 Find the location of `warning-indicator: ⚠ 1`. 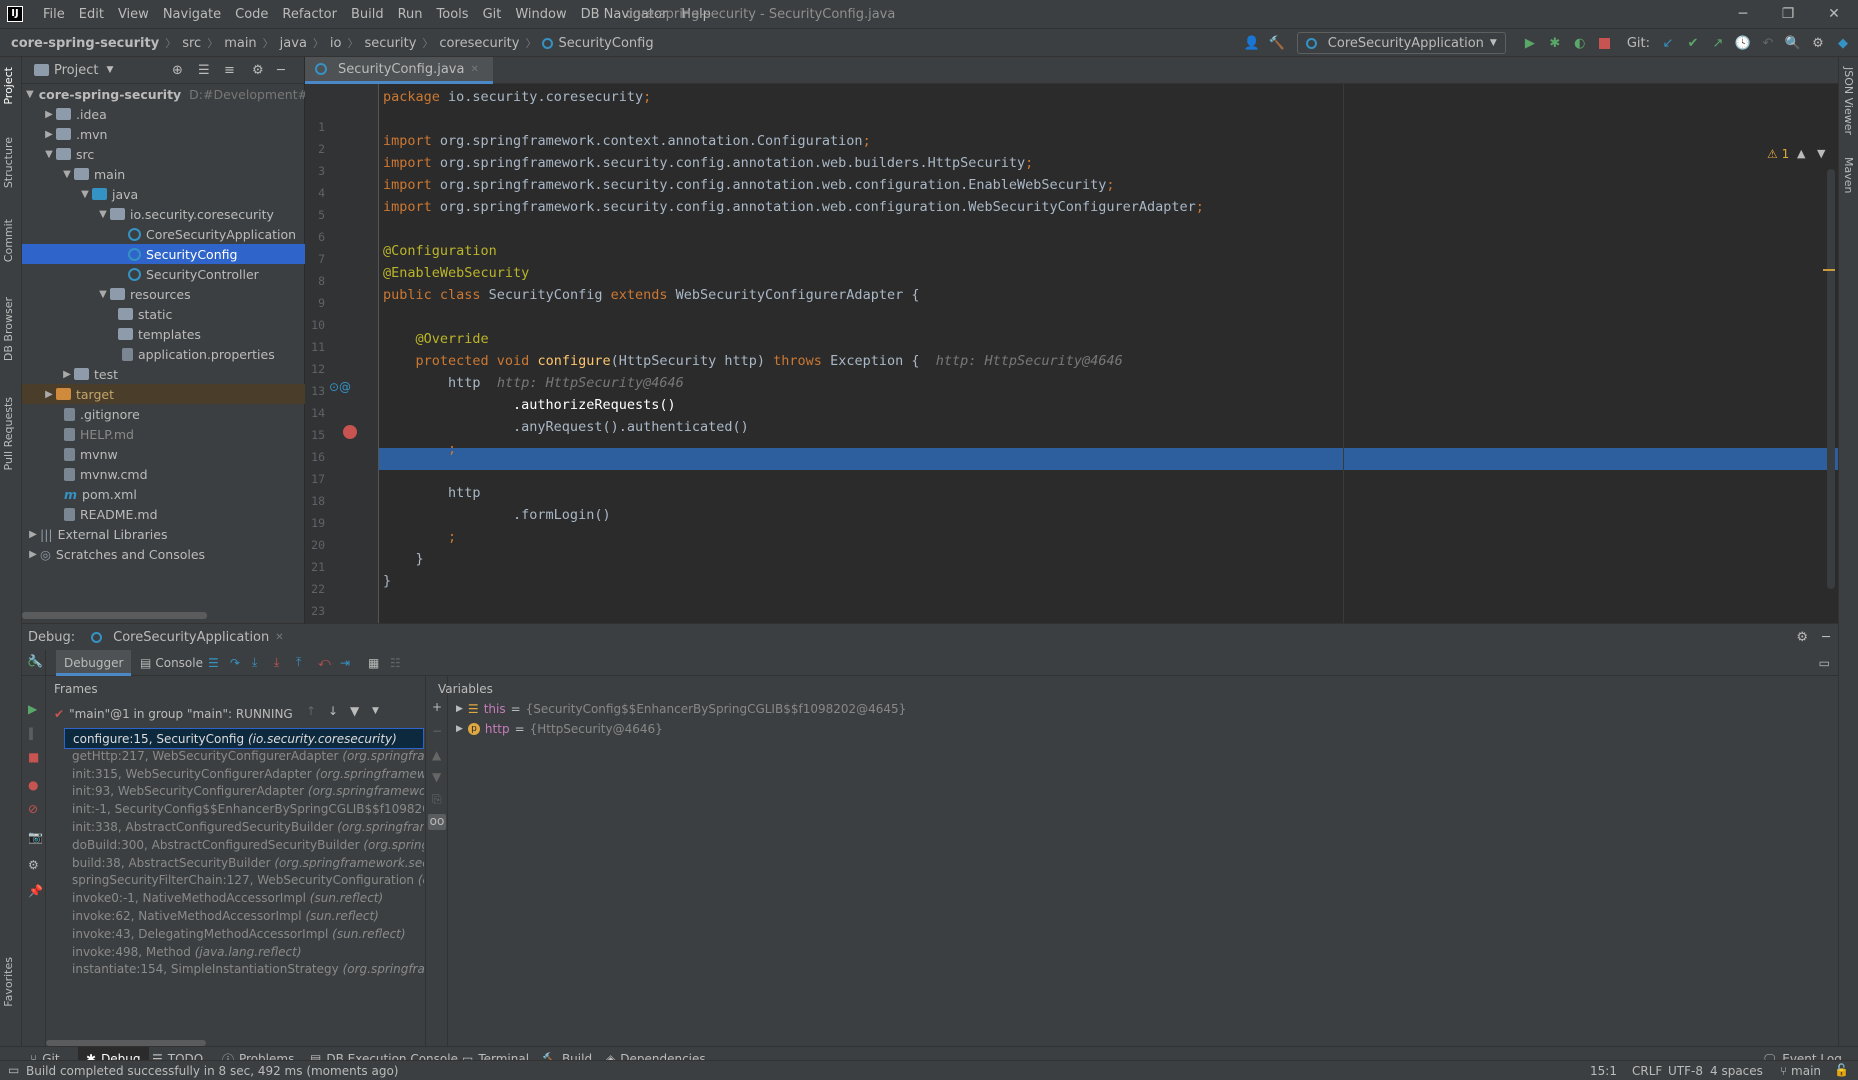

warning-indicator: ⚠ 1 is located at coordinates (1778, 154).